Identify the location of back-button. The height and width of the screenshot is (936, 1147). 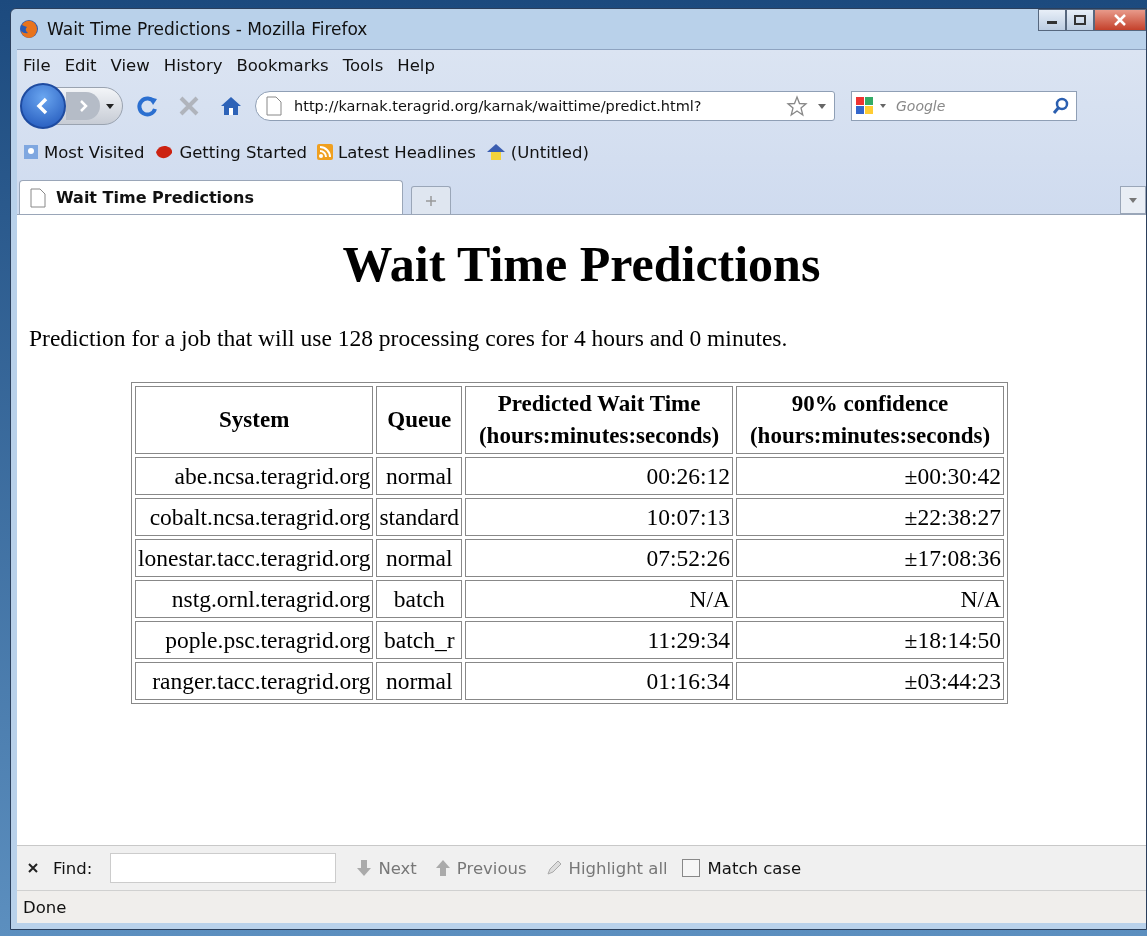
(43, 106).